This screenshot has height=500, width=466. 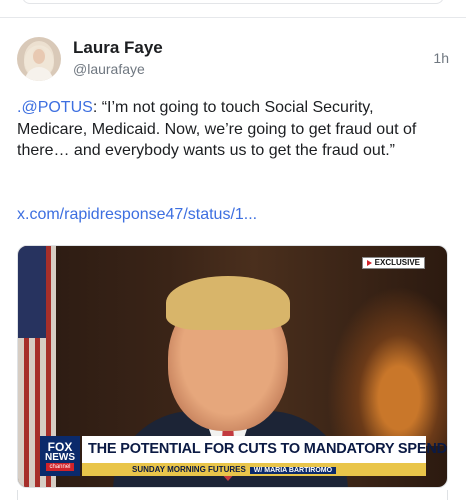 I want to click on avatar, so click(x=39, y=59).